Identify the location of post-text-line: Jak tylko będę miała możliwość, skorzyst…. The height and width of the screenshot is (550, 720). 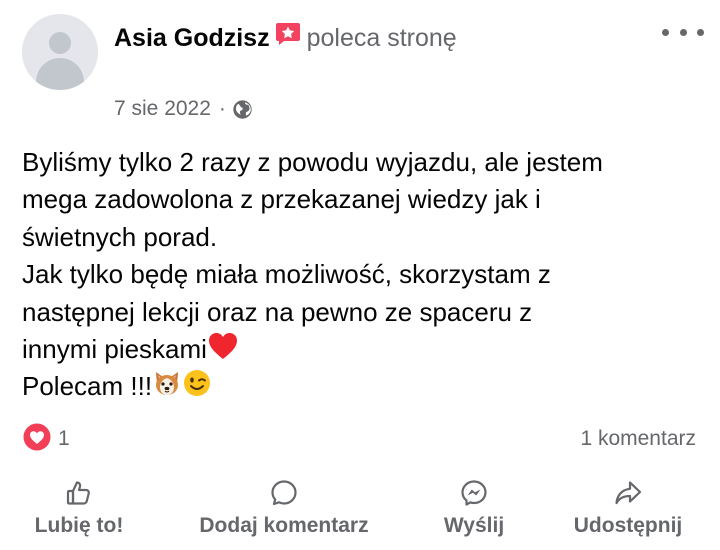
(286, 274).